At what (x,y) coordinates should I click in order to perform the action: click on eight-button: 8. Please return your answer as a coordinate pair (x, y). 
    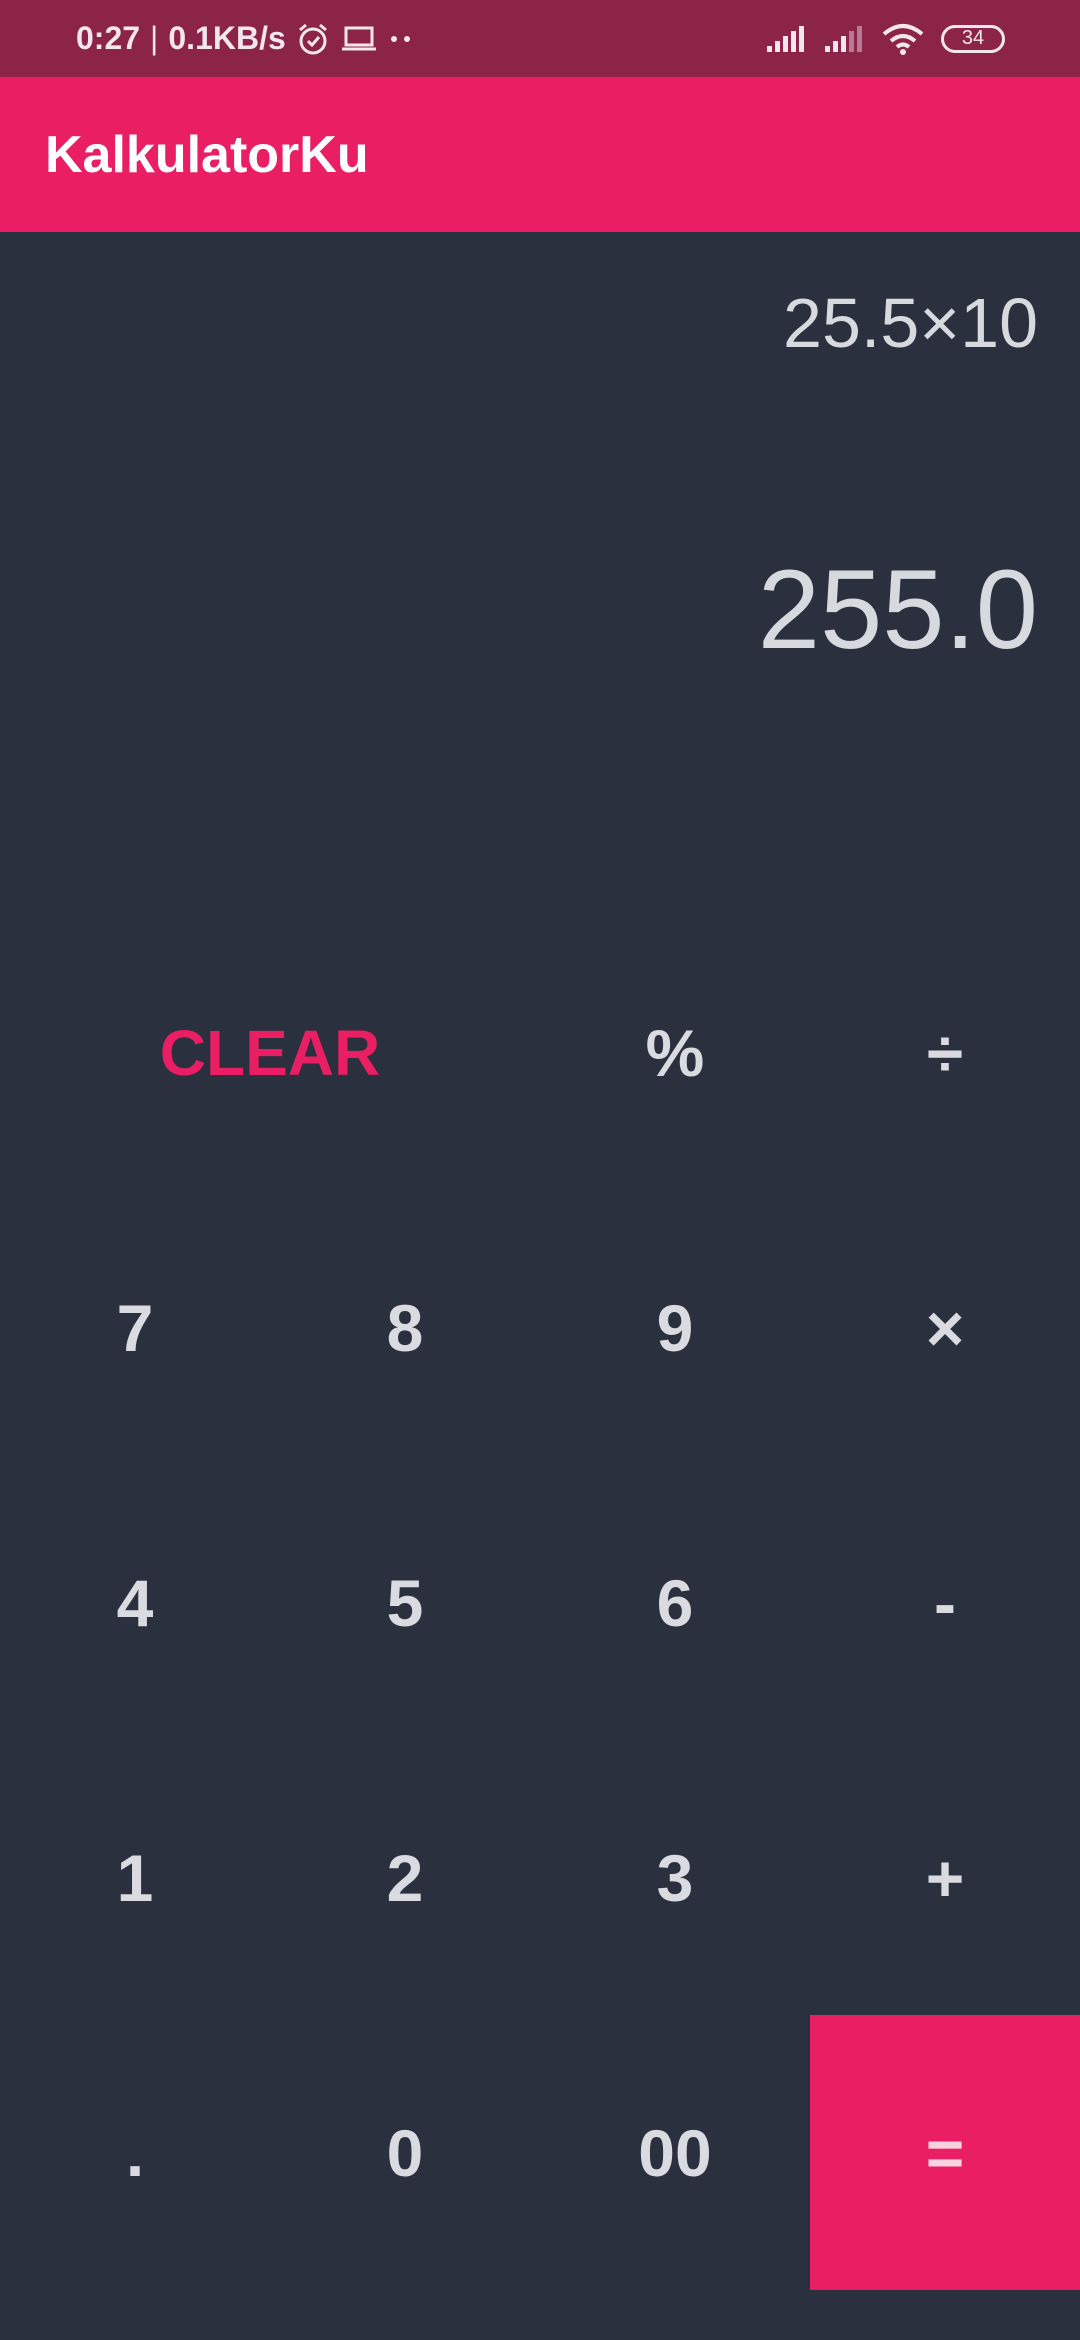
    Looking at the image, I should click on (405, 1327).